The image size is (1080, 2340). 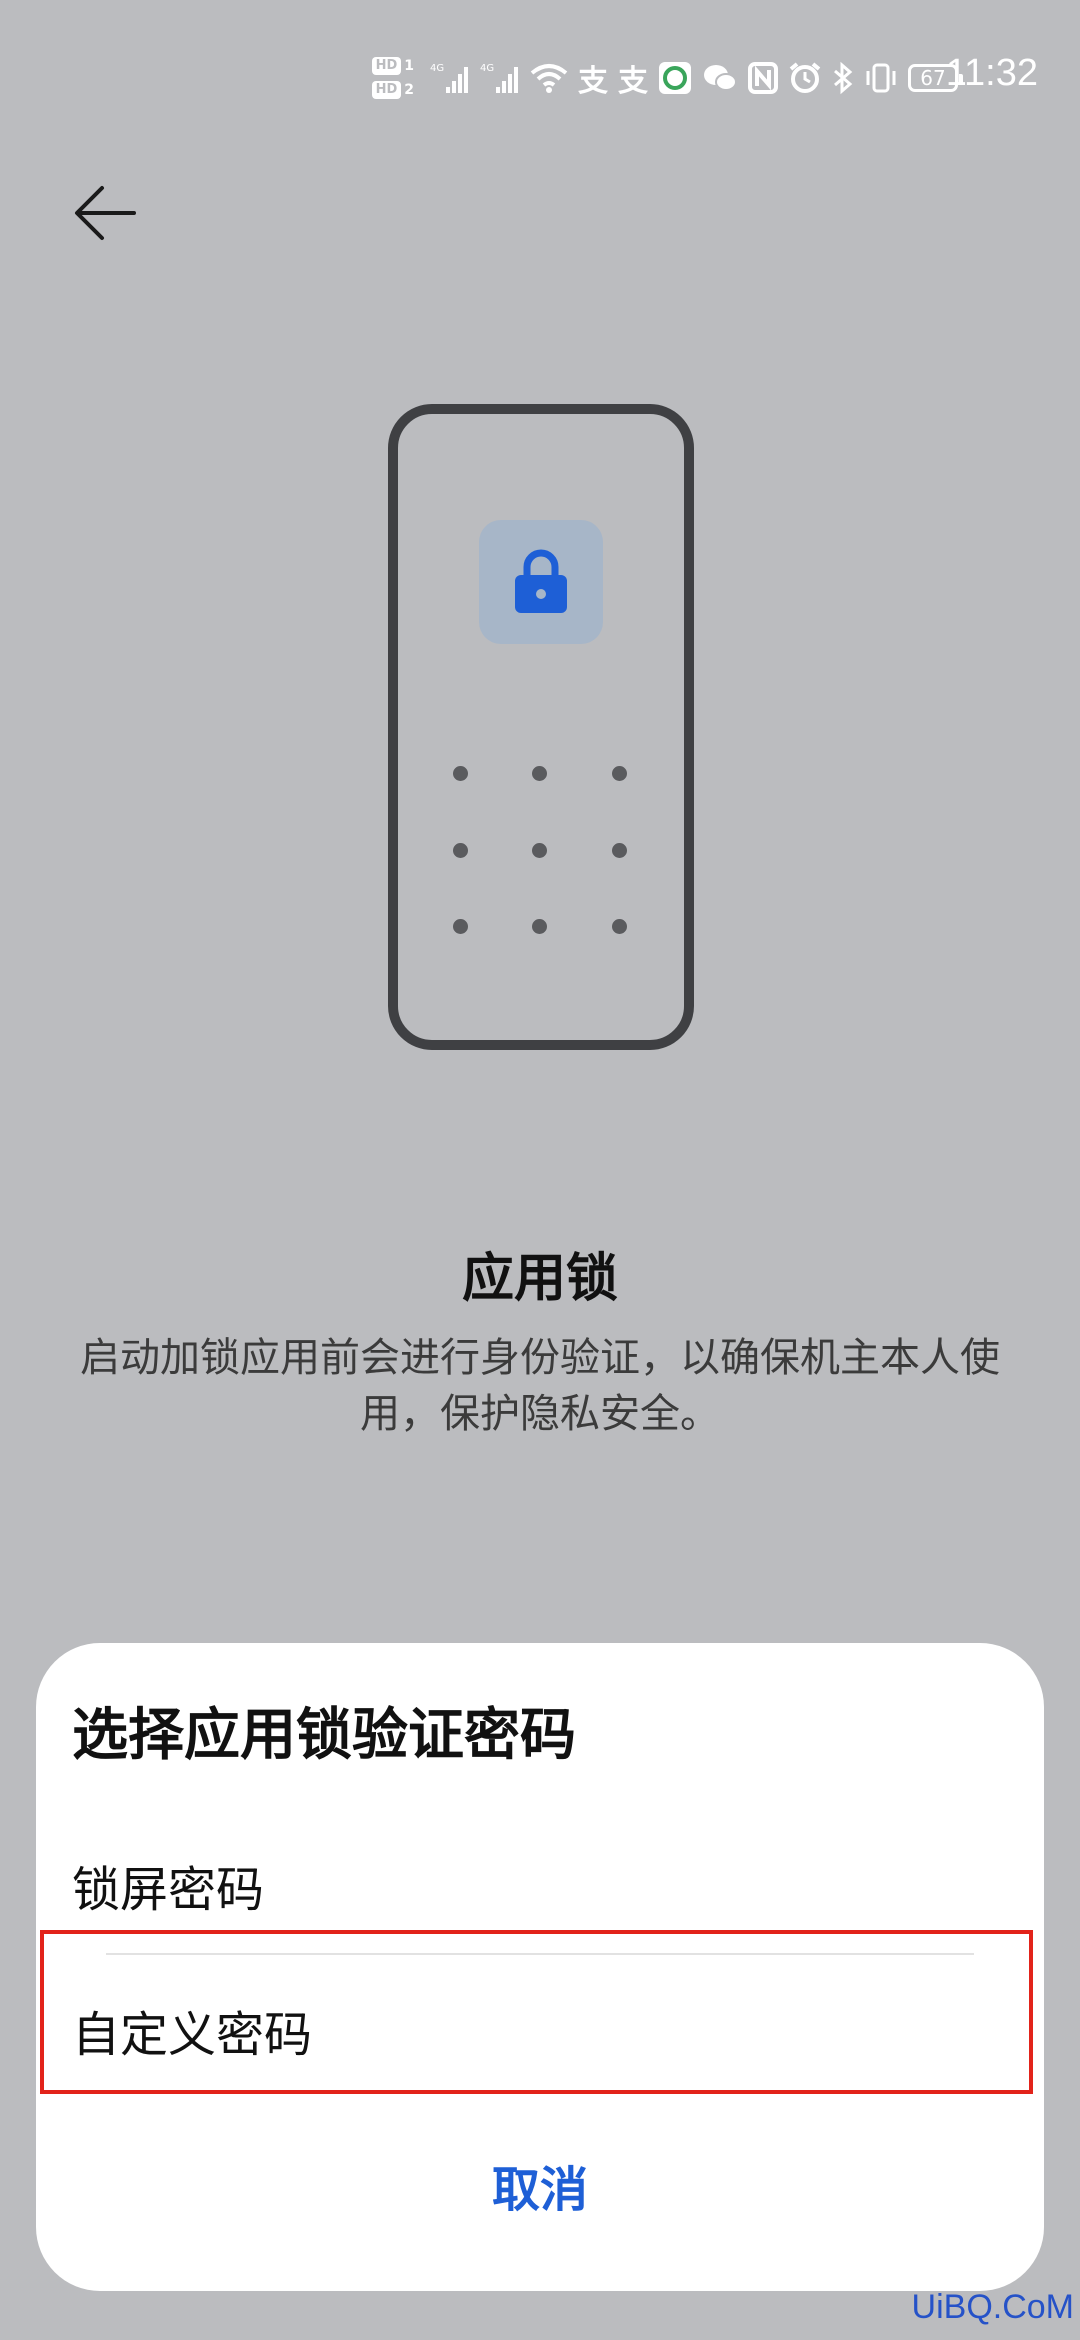 I want to click on vibrate-icon, so click(x=881, y=78).